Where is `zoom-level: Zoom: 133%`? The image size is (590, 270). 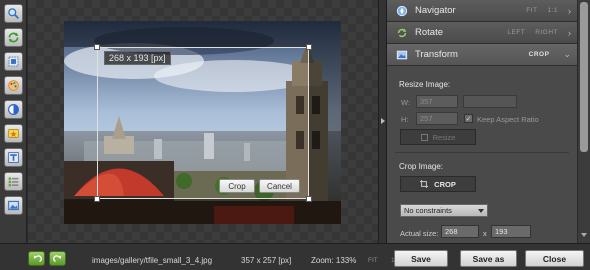
zoom-level: Zoom: 133% is located at coordinates (334, 260).